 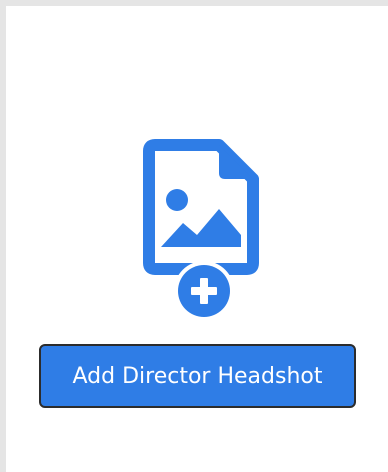 What do you see at coordinates (201, 230) in the screenshot?
I see `image-file-add-icon-graphic` at bounding box center [201, 230].